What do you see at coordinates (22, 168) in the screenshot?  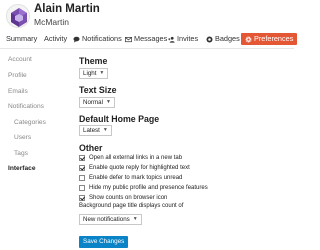 I see `sidebar-item-interface: Interface` at bounding box center [22, 168].